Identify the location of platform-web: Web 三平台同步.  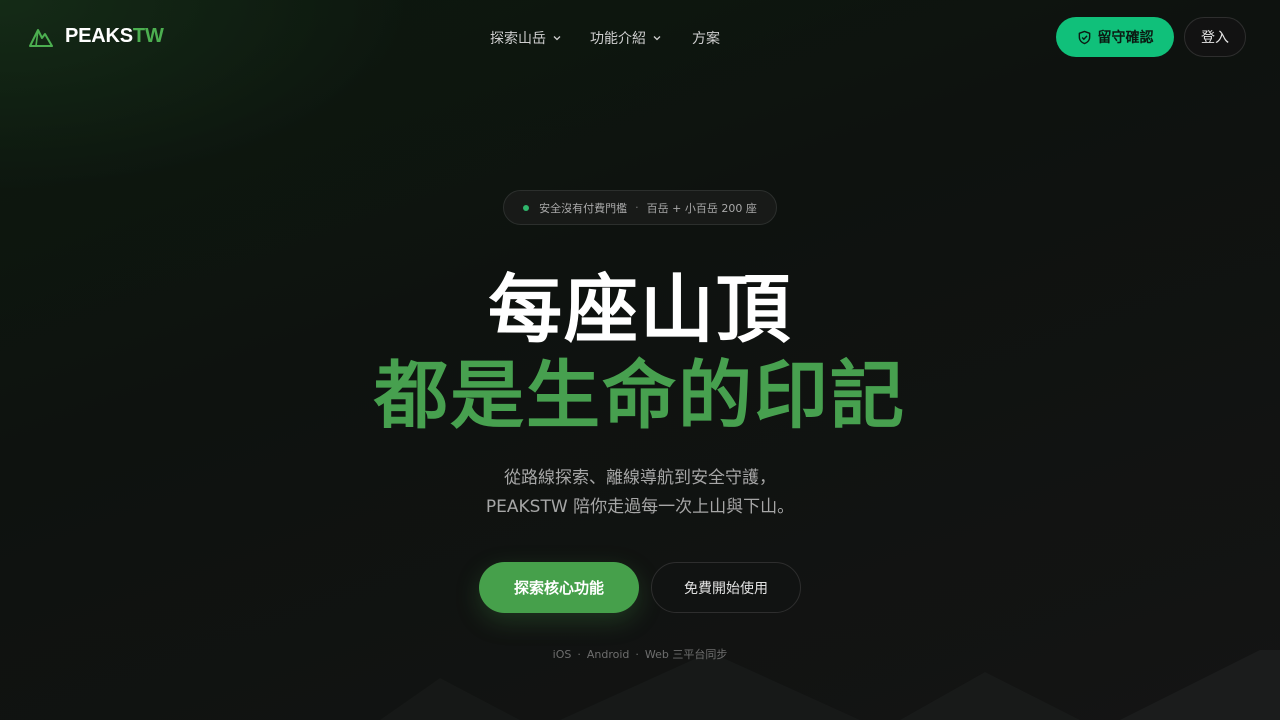
(686, 654).